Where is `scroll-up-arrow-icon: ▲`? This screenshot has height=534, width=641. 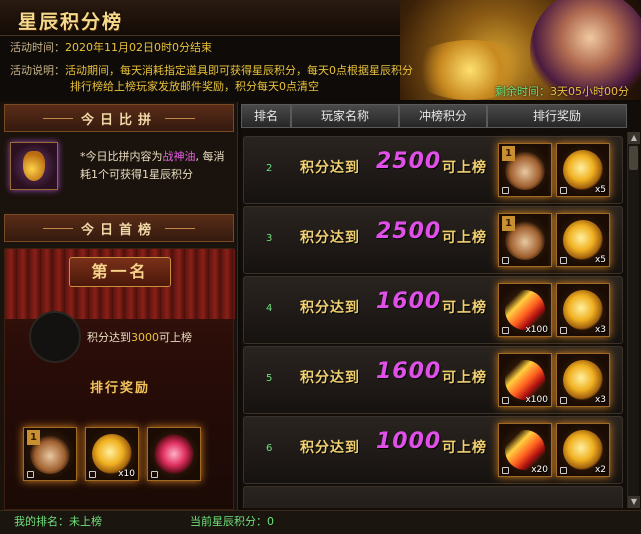
scroll-up-arrow-icon: ▲ is located at coordinates (634, 138).